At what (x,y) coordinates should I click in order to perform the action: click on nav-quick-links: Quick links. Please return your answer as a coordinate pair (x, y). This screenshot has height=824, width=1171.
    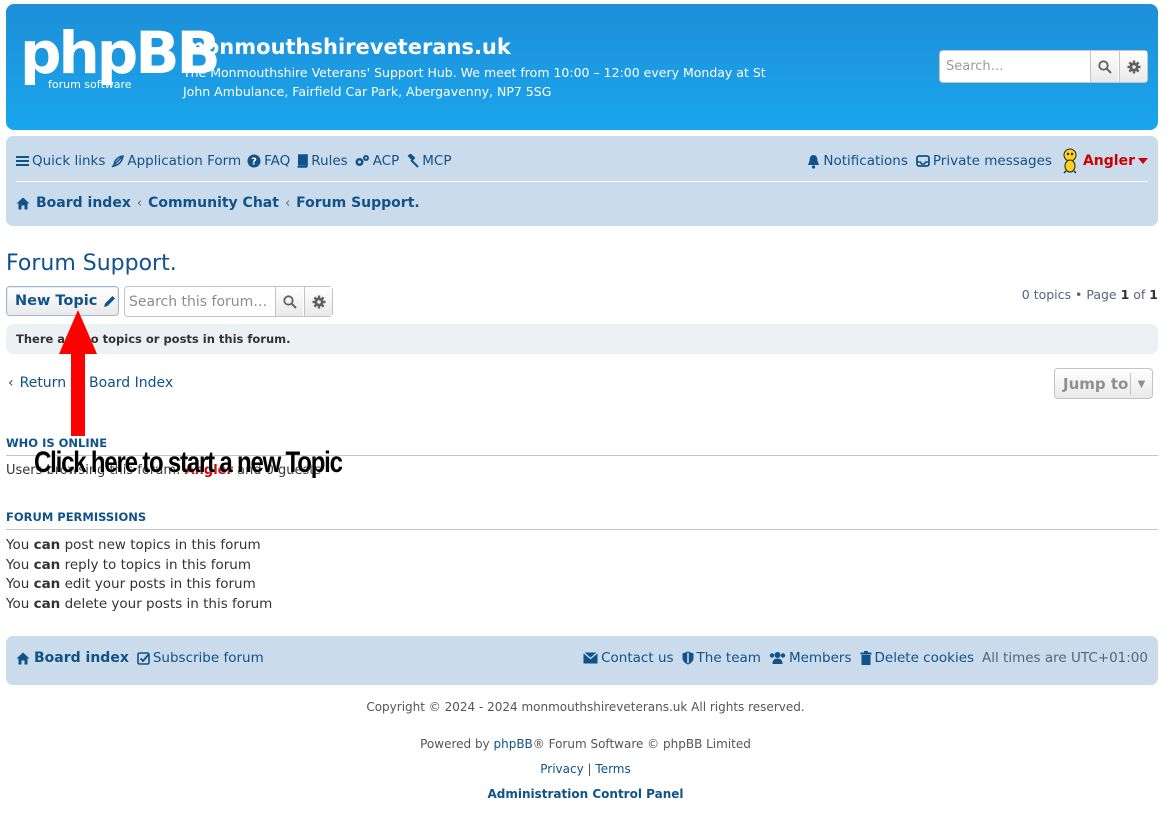
    Looking at the image, I should click on (60, 161).